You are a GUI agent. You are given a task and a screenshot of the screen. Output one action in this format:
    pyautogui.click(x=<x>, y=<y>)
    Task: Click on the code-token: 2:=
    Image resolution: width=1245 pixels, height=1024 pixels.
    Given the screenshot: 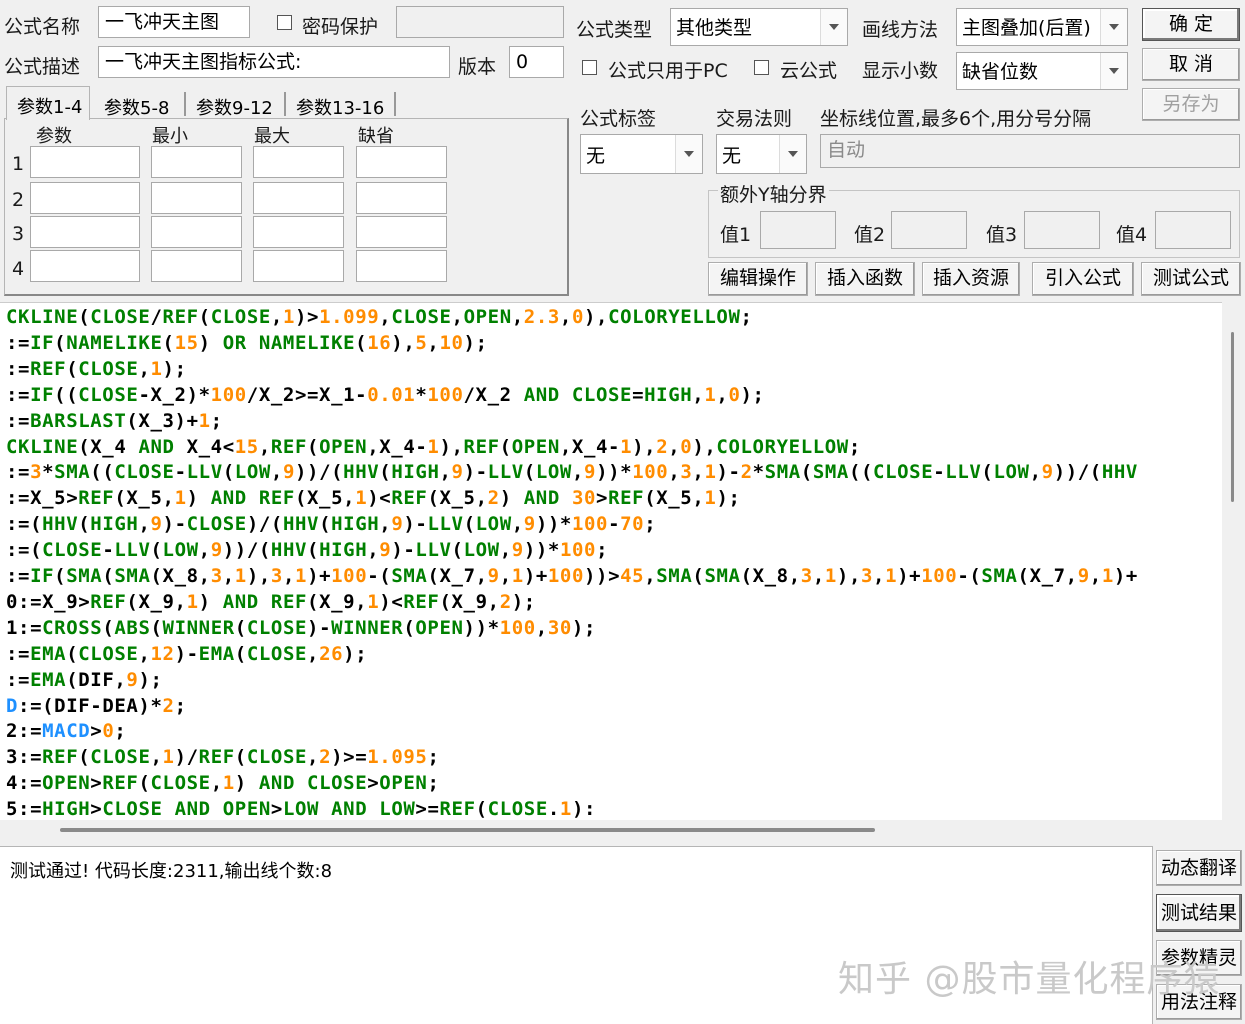 What is the action you would take?
    pyautogui.click(x=24, y=731)
    